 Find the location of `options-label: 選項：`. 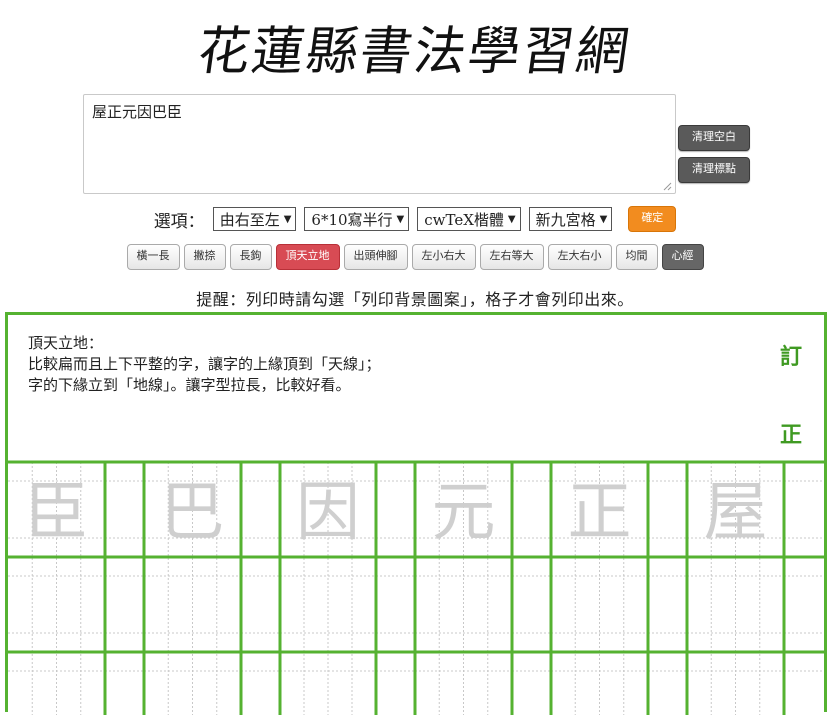

options-label: 選項： is located at coordinates (179, 221).